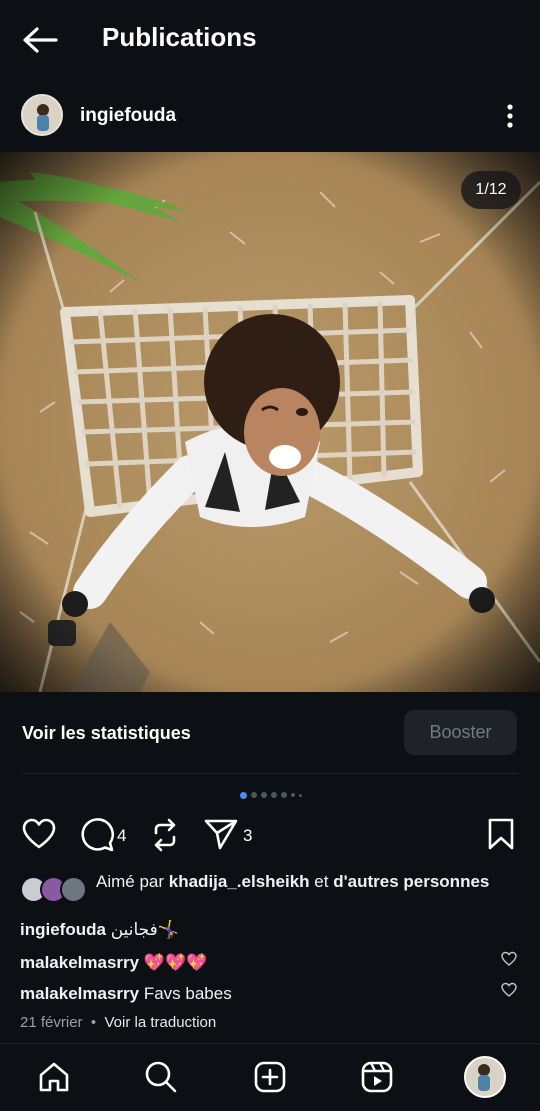 This screenshot has height=1111, width=540. Describe the element at coordinates (411, 881) in the screenshot. I see `likes-others: d'autres personnes` at that location.